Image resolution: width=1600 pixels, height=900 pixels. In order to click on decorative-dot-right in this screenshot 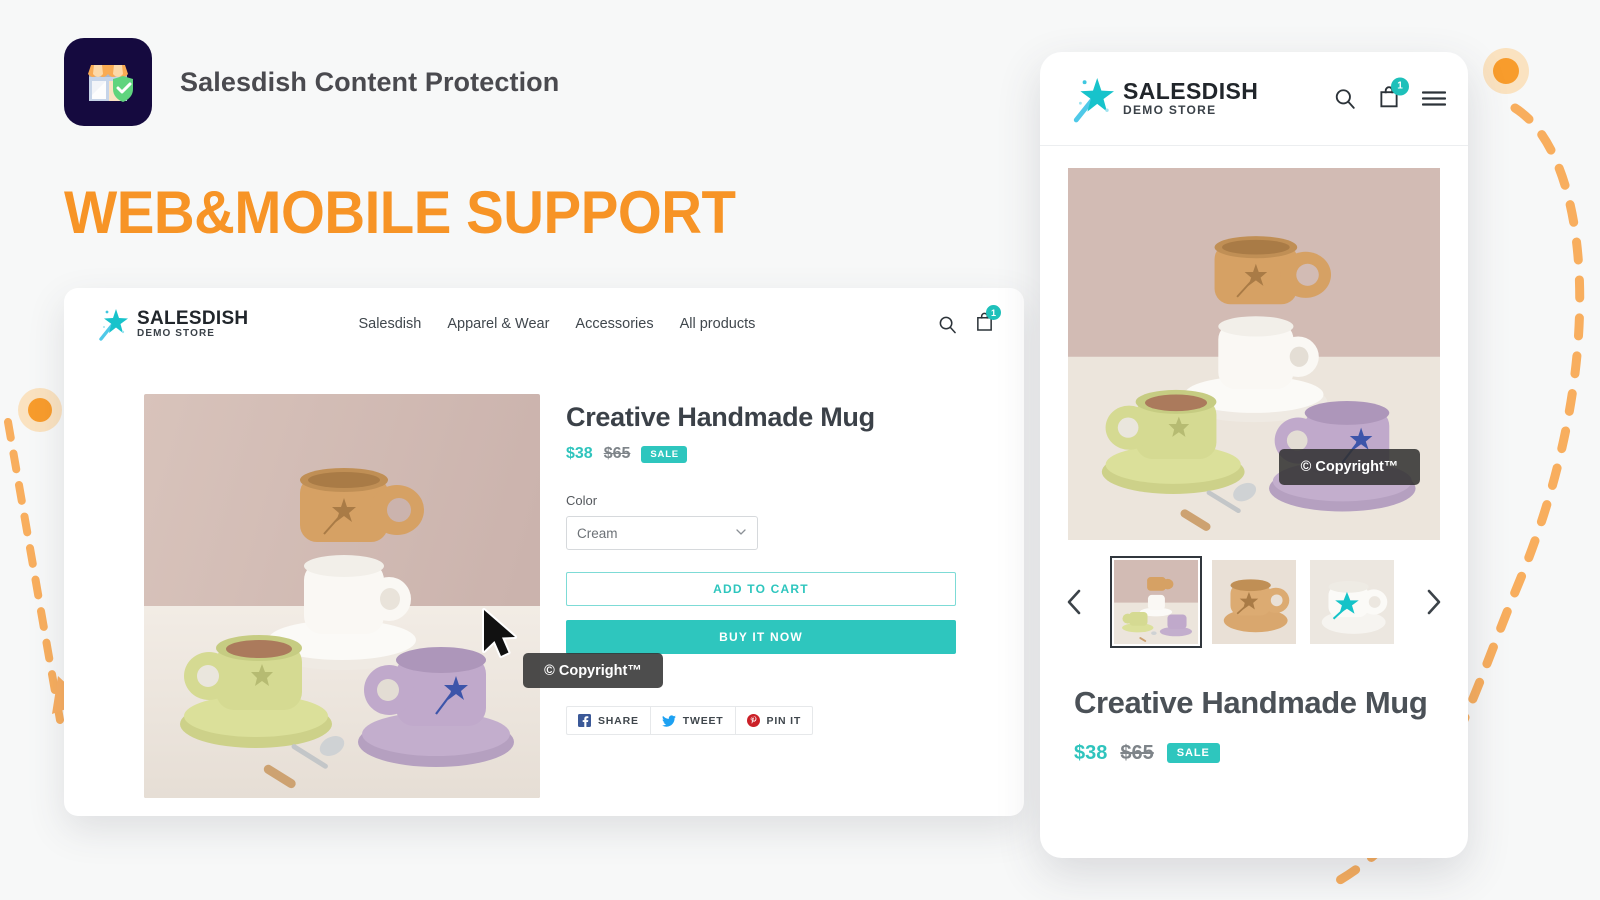, I will do `click(1506, 71)`.